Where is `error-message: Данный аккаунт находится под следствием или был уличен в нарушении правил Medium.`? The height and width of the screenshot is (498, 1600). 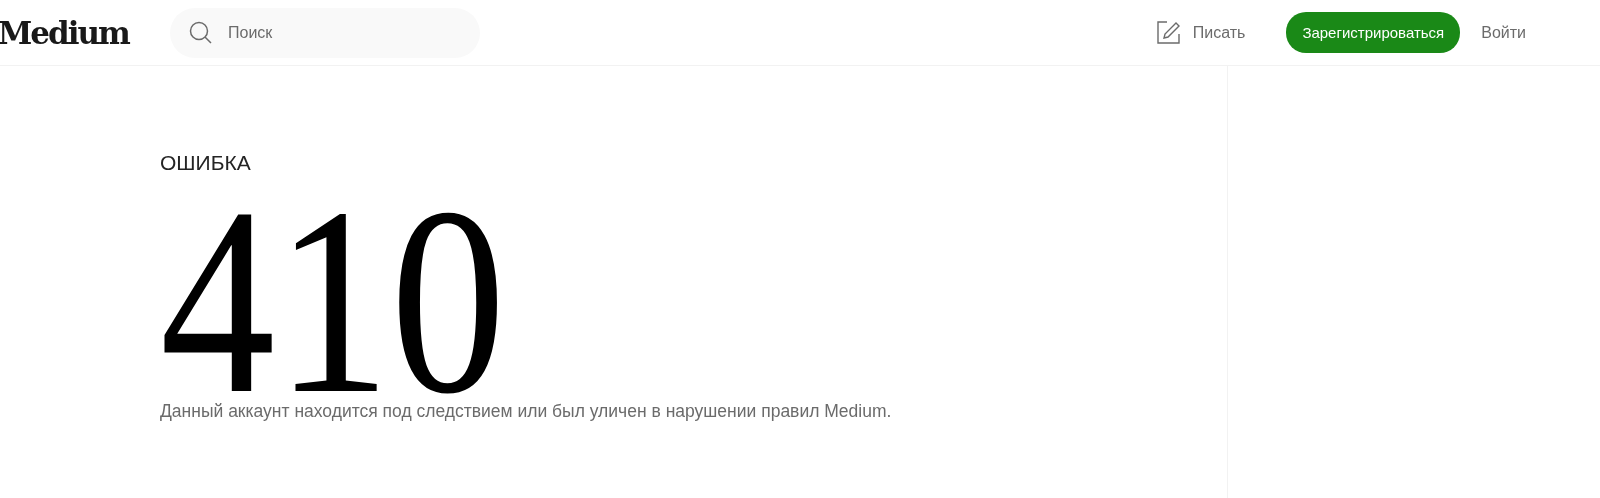 error-message: Данный аккаунт находится под следствием или был уличен в нарушении правил Medium. is located at coordinates (526, 411).